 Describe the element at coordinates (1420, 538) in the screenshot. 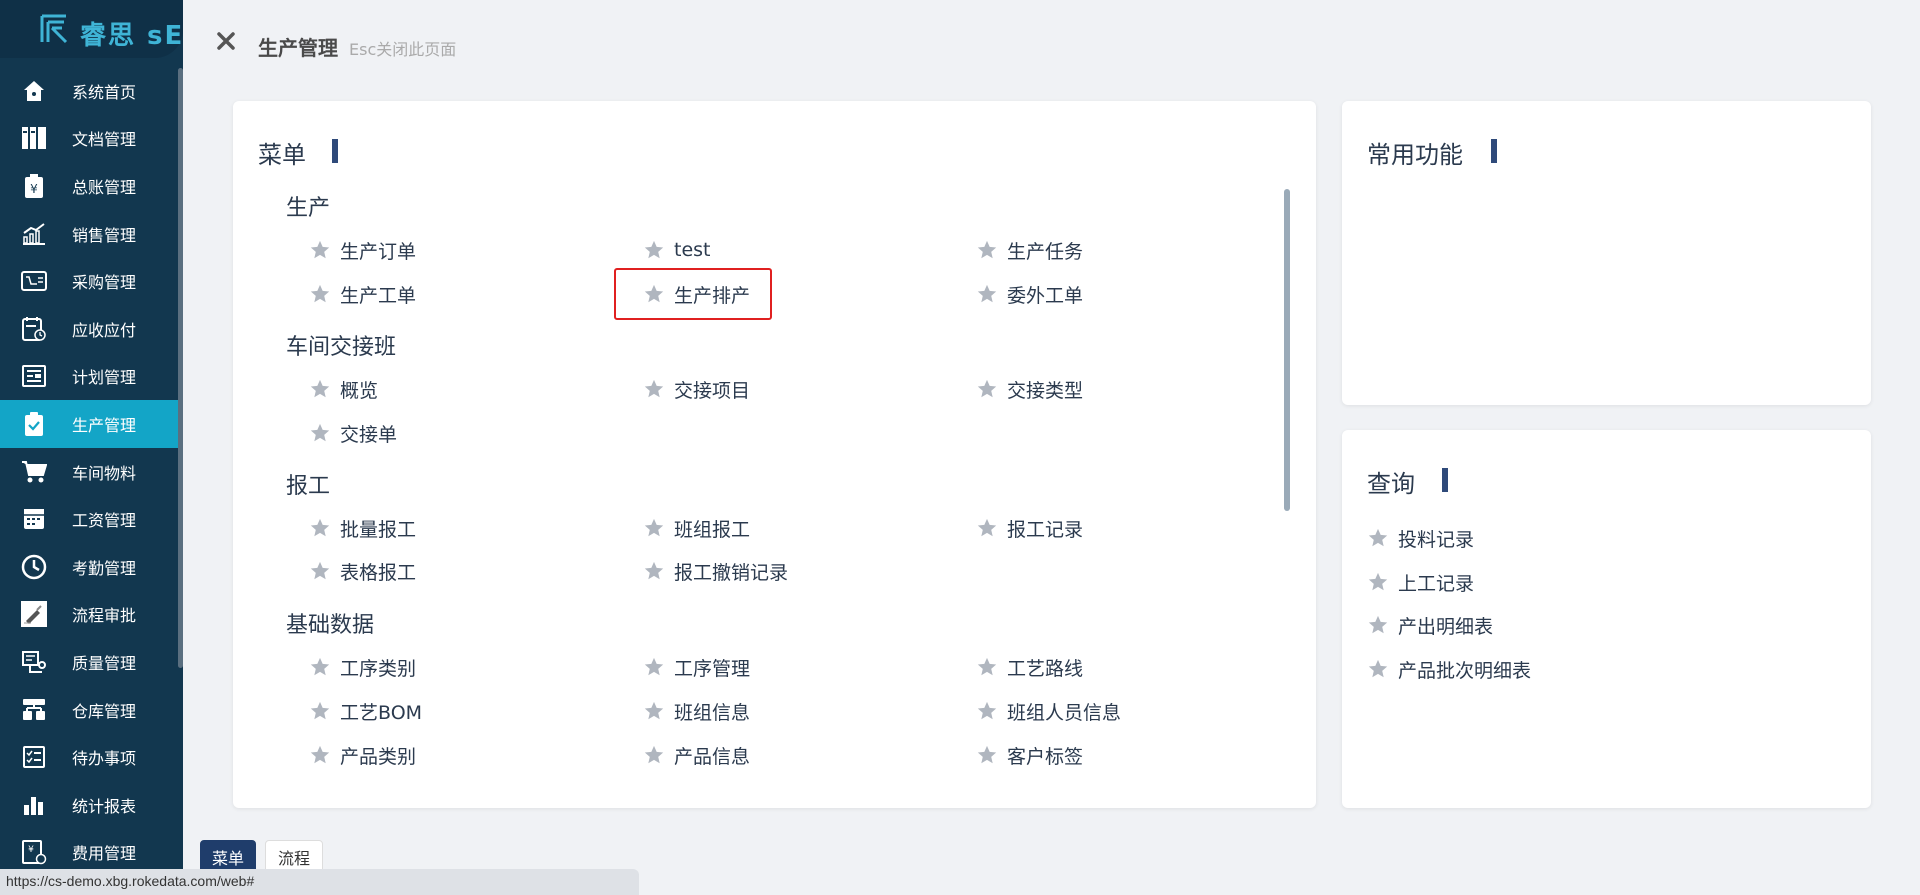

I see `link-feeding-records: 投料记录` at that location.